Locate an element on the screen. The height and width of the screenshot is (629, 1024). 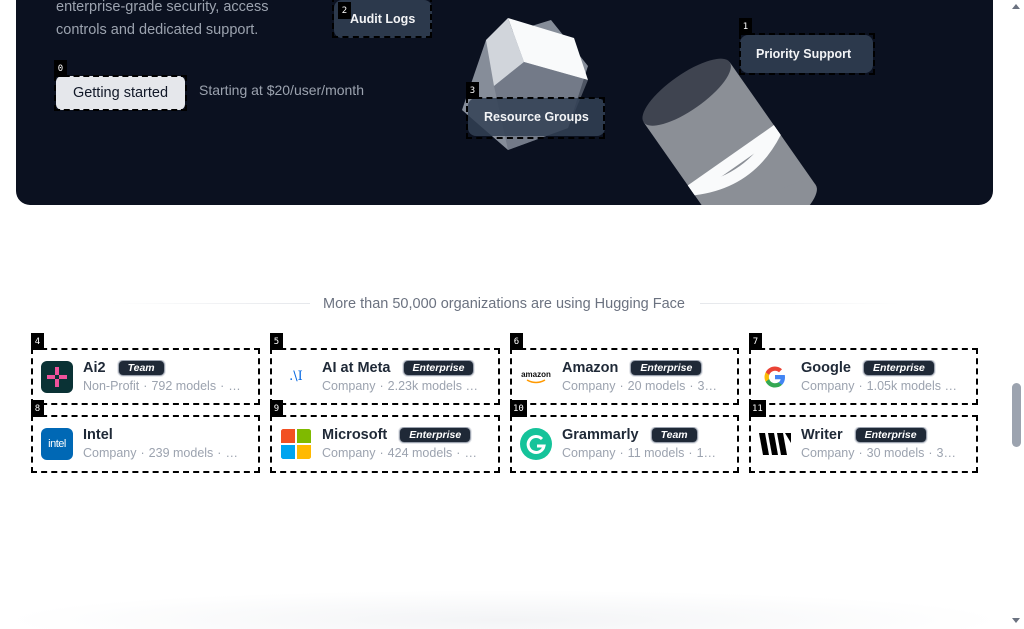
org-name: Intel is located at coordinates (98, 435).